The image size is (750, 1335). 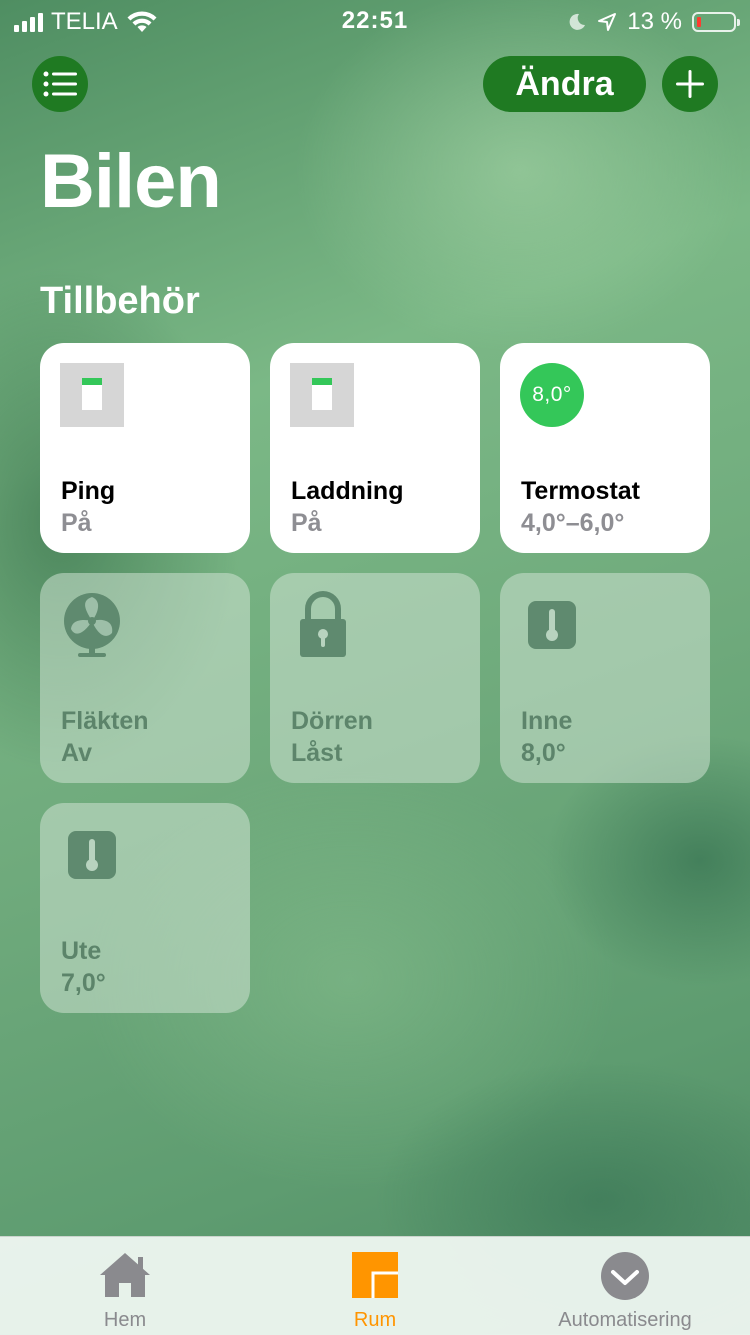 I want to click on tab-label: Automatisering, so click(x=625, y=1320).